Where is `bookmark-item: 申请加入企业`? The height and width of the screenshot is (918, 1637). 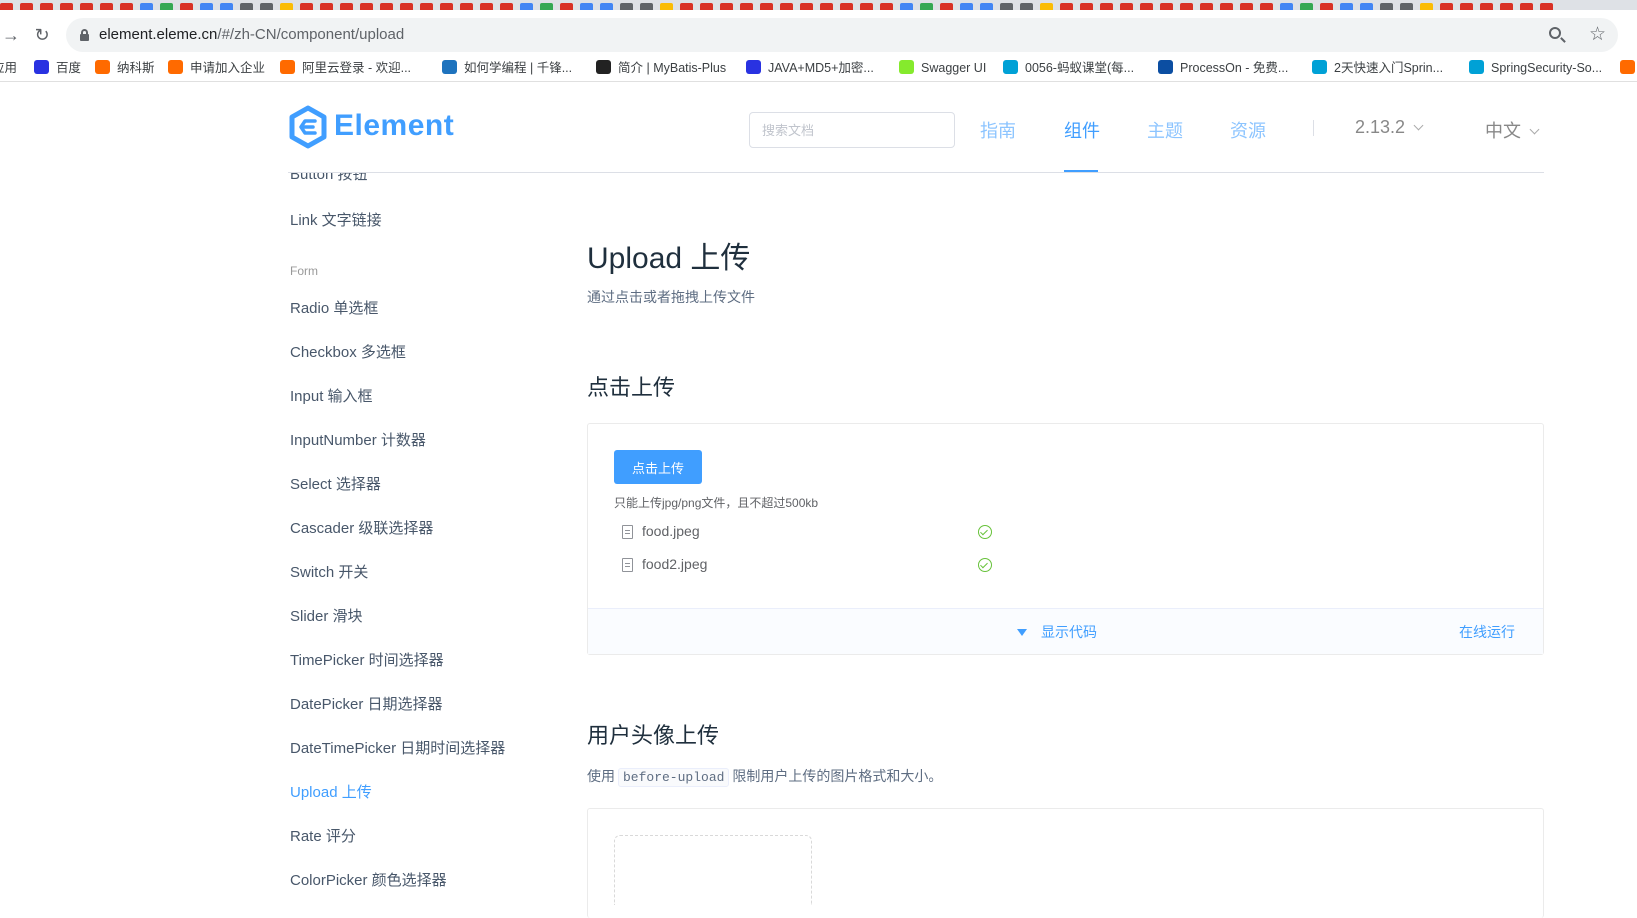
bookmark-item: 申请加入企业 is located at coordinates (216, 68).